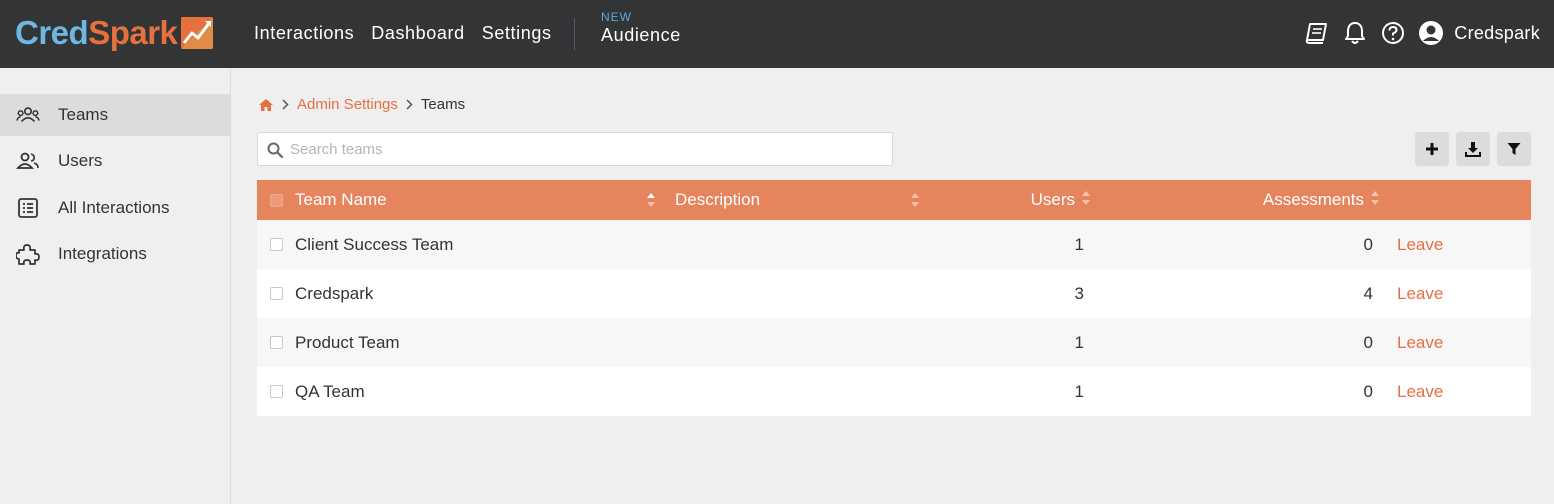 The width and height of the screenshot is (1554, 504). I want to click on column-header-assessments: Assessments, so click(1313, 200).